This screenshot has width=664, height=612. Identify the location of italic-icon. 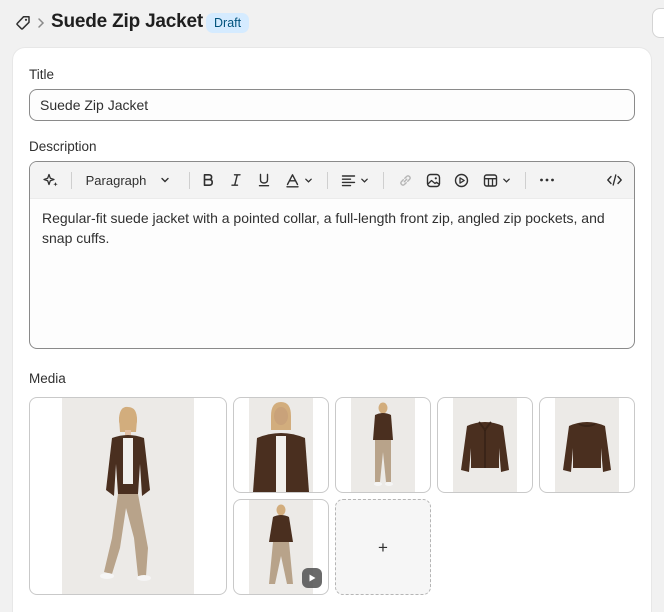
(236, 180).